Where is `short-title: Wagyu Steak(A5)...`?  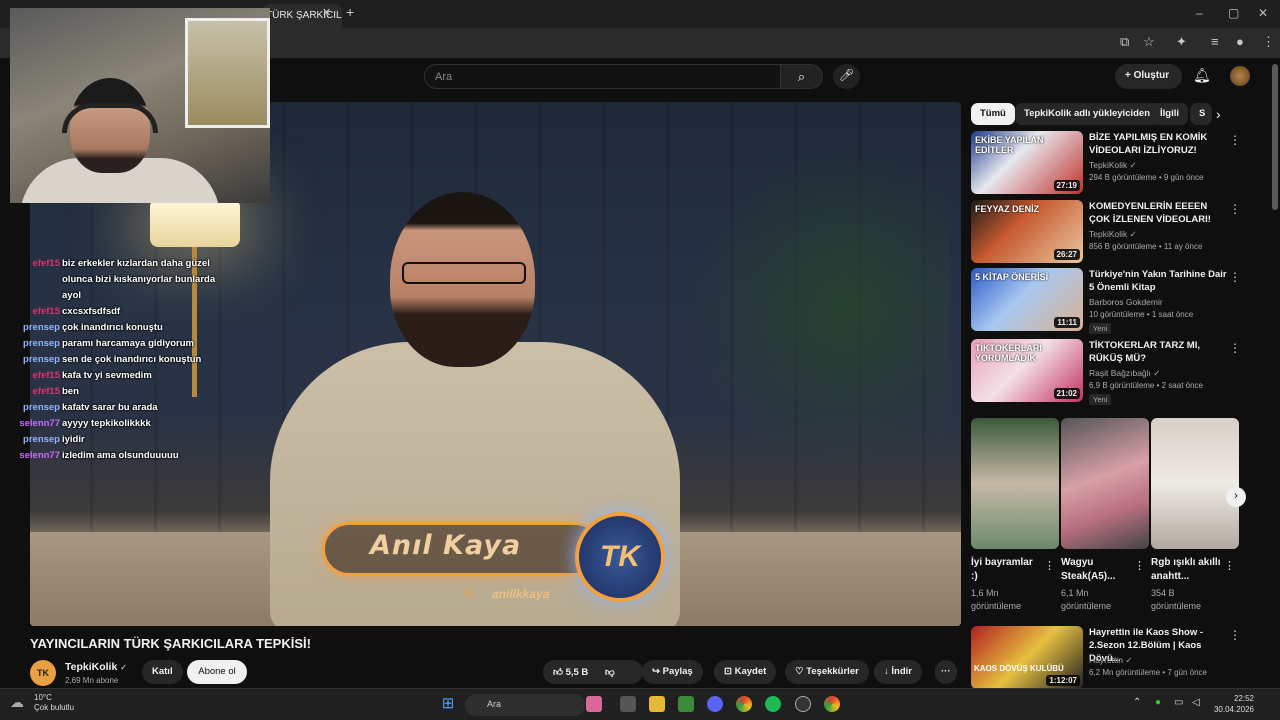
short-title: Wagyu Steak(A5)... is located at coordinates (1096, 570).